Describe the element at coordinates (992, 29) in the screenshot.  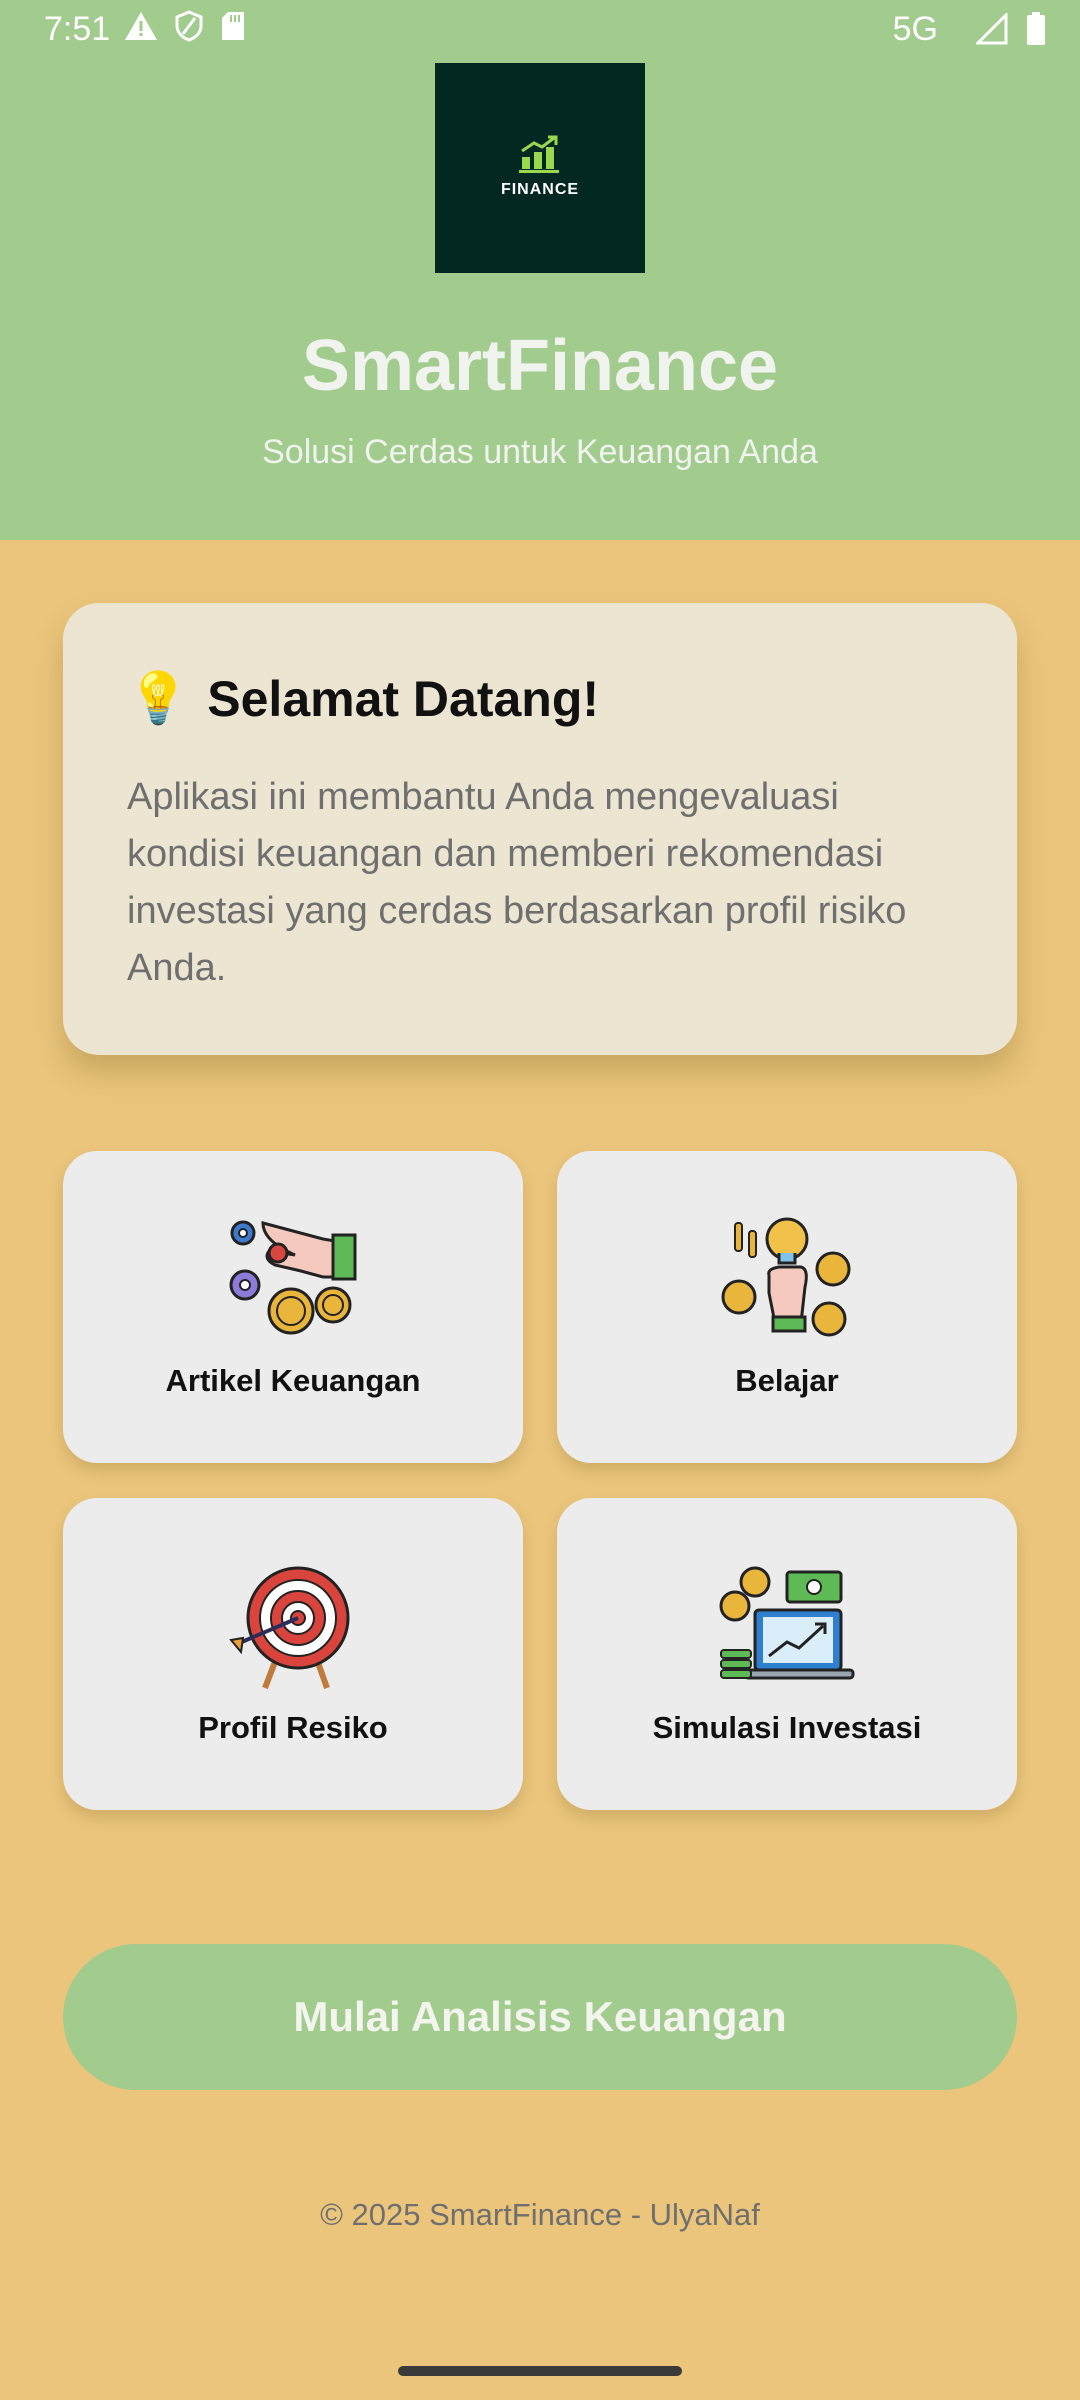
I see `signal-icon` at that location.